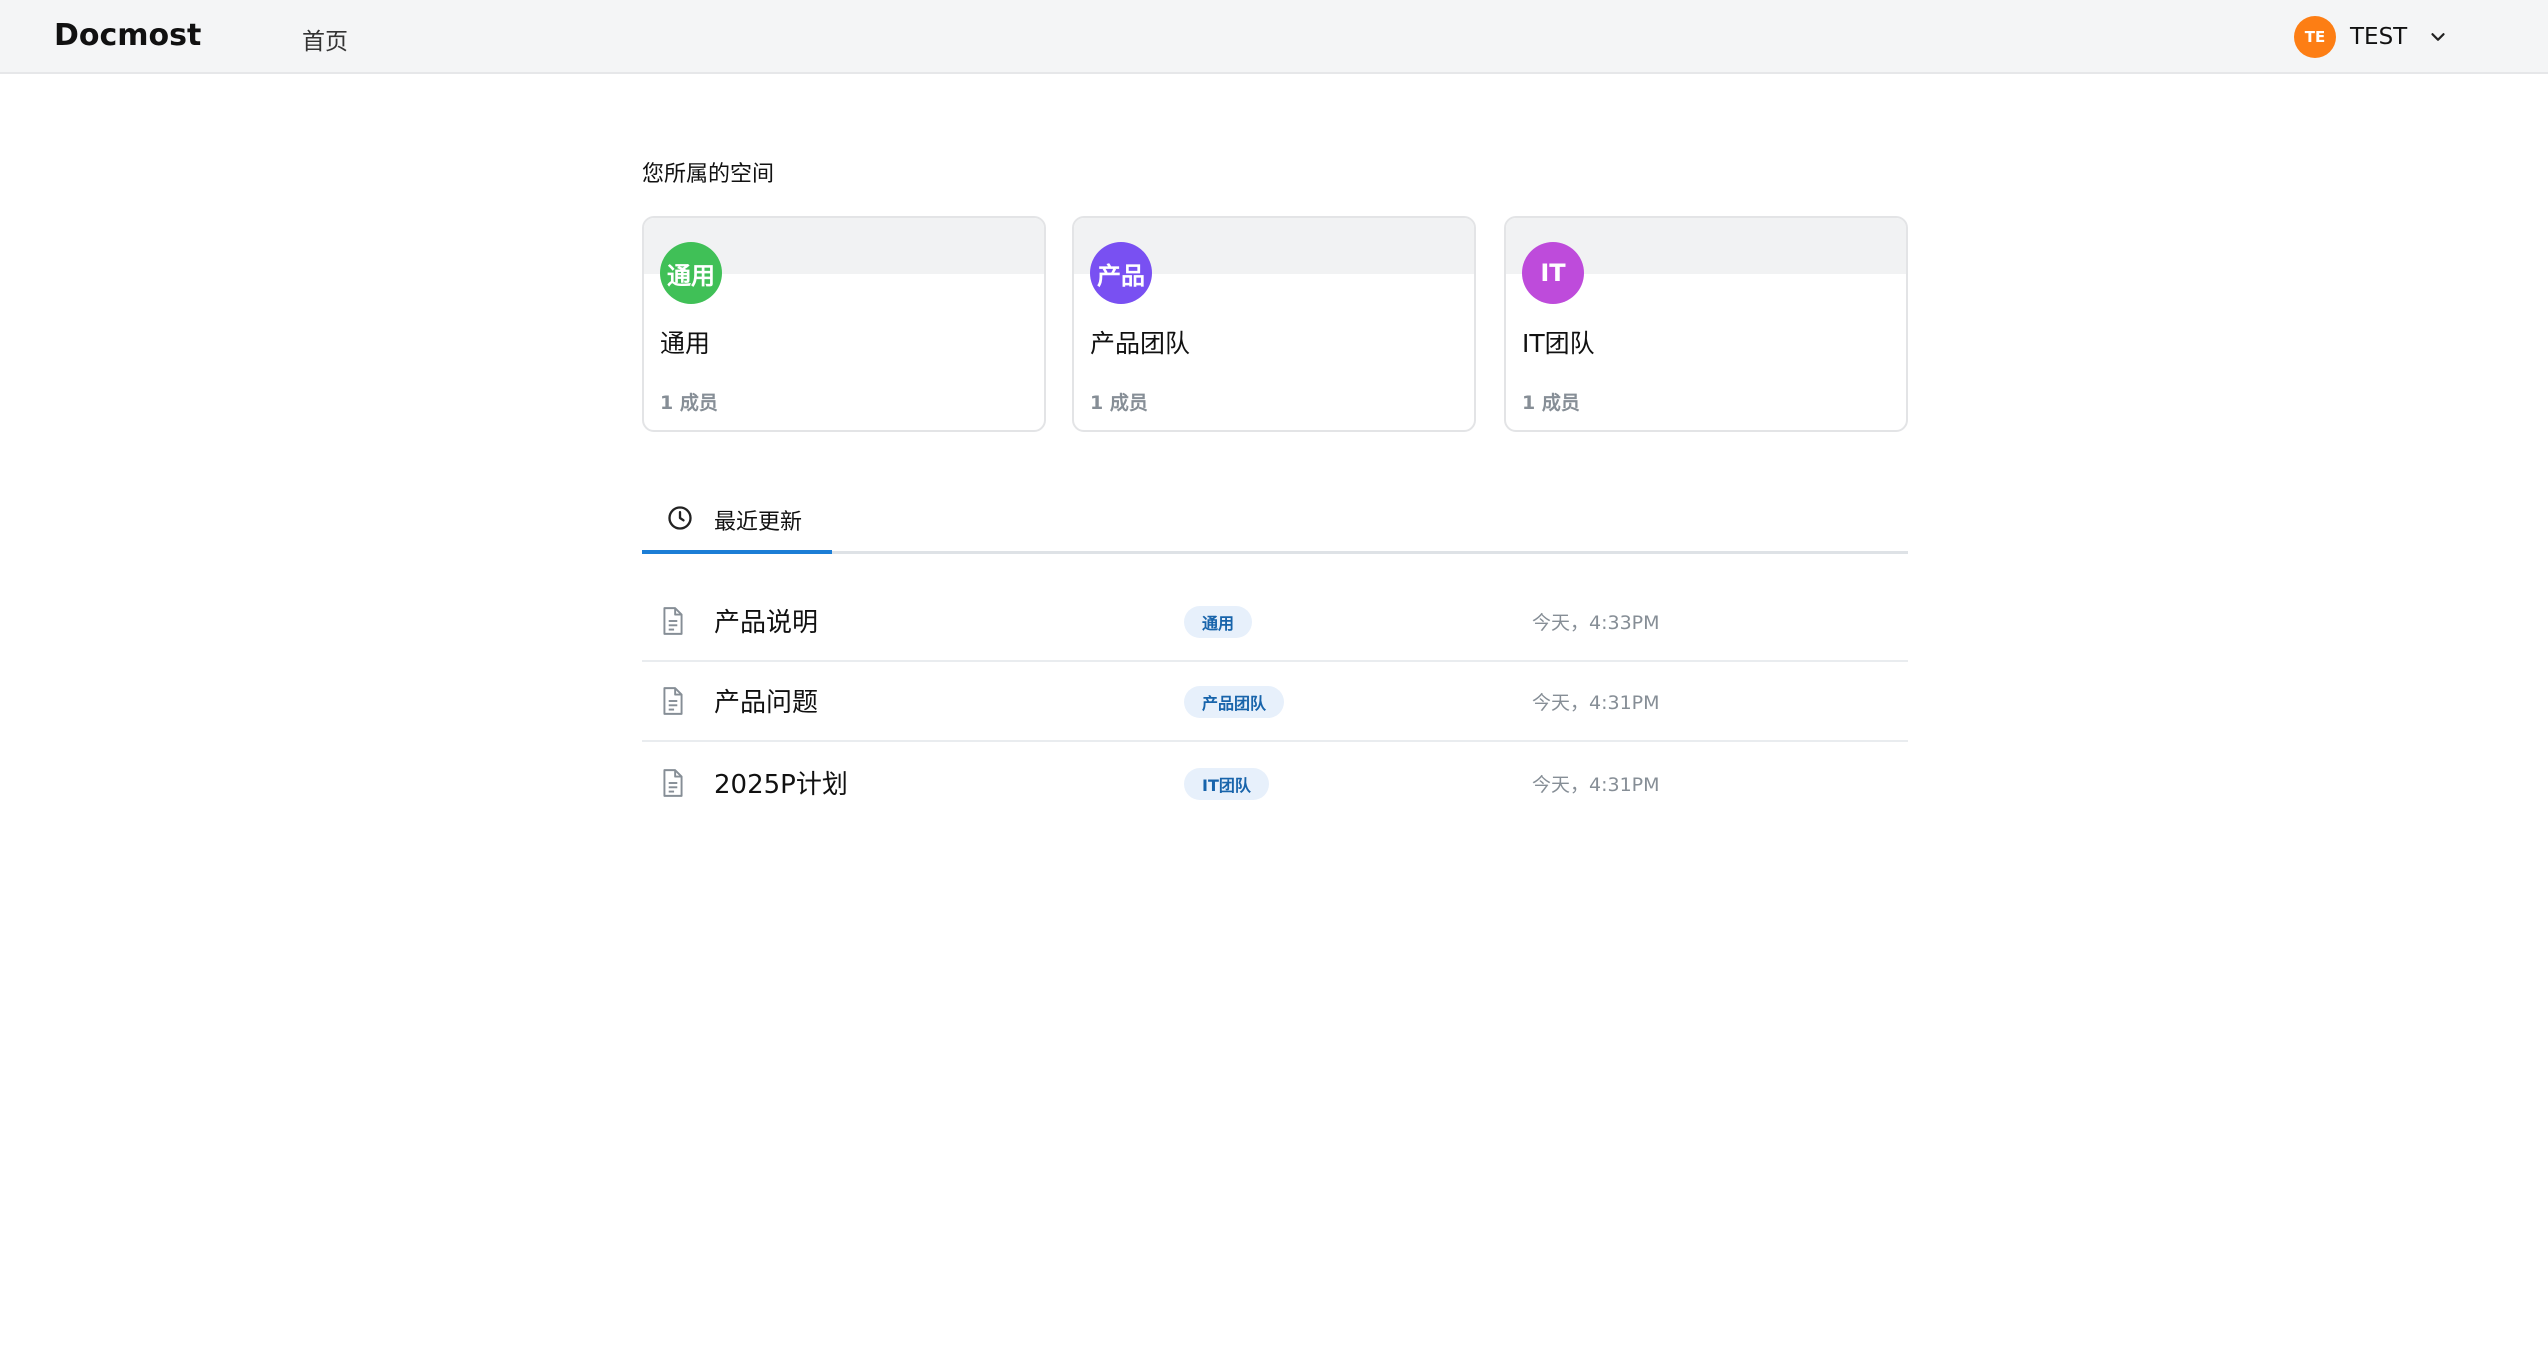 The image size is (2548, 1366). I want to click on tab-label: 最近更新, so click(758, 522).